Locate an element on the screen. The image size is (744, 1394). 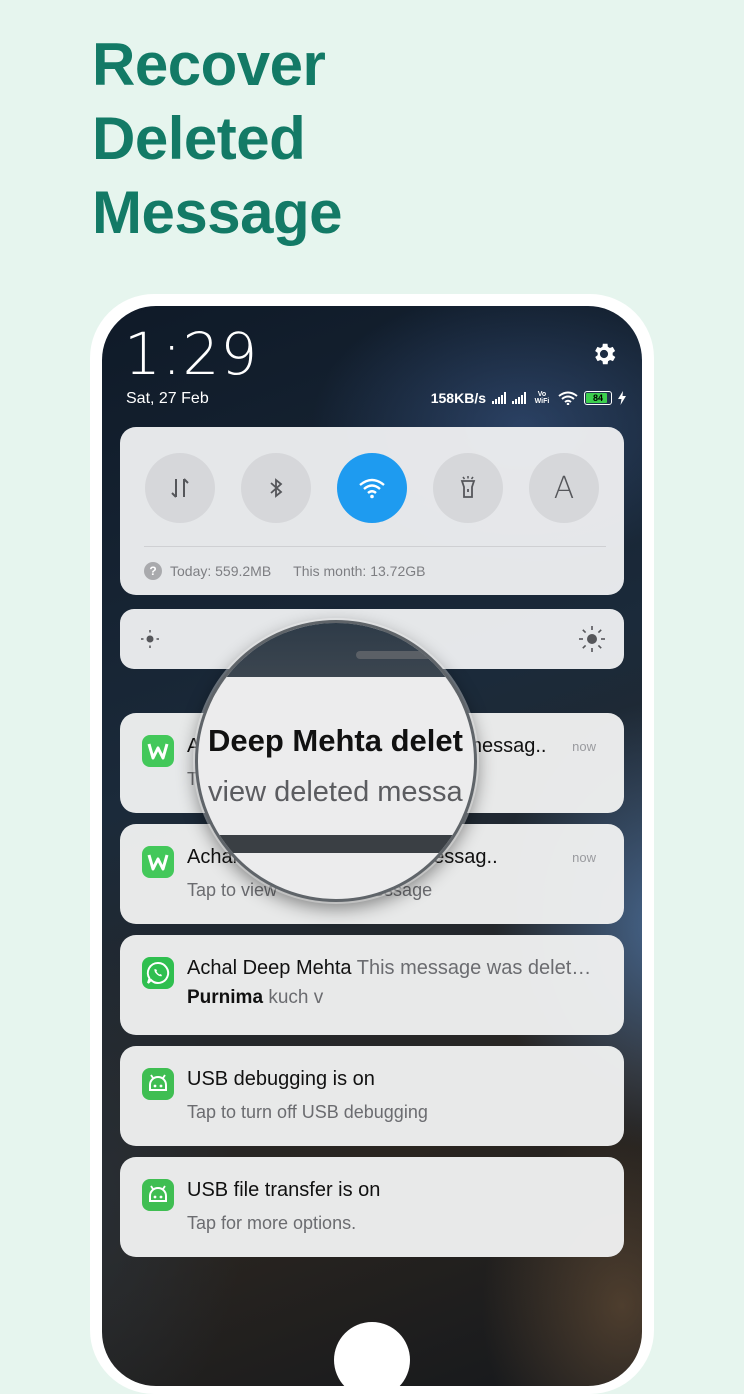
notification-message: Purnima kuch v is located at coordinates (255, 997).